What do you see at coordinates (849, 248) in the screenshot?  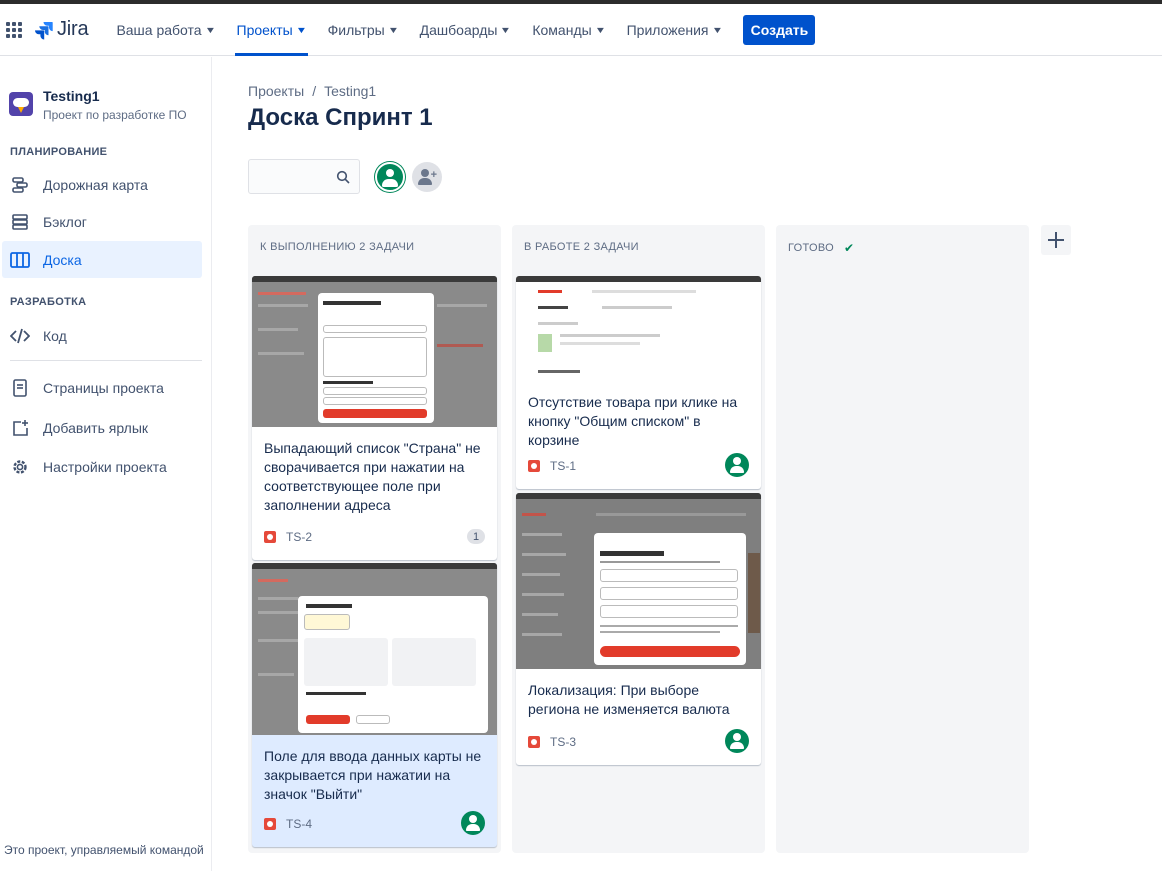 I see `checkmark-icon: ✔` at bounding box center [849, 248].